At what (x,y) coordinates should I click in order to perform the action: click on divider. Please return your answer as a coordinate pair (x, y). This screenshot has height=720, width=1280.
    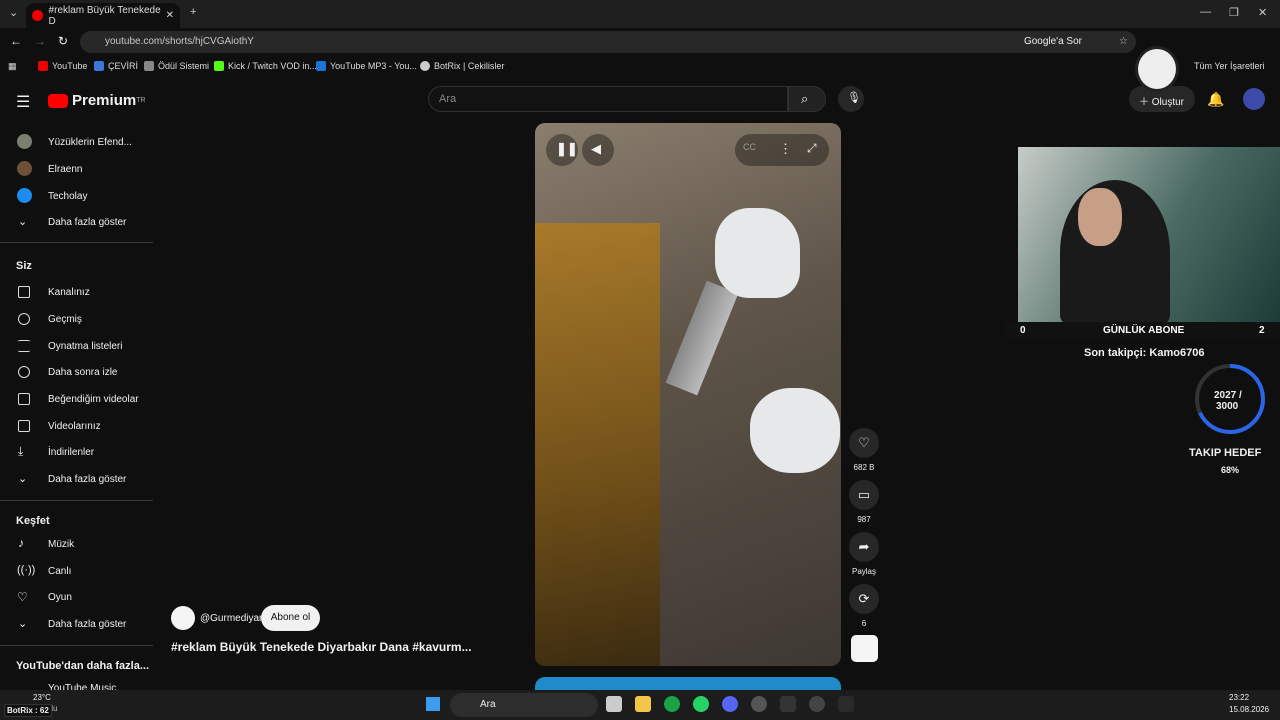
    Looking at the image, I should click on (76, 645).